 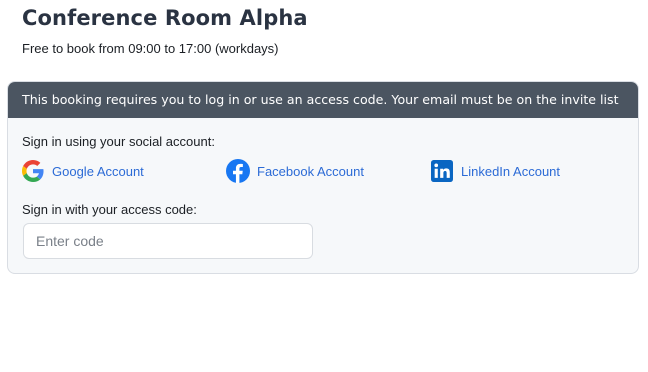 What do you see at coordinates (118, 141) in the screenshot?
I see `social-signin-label: Sign in using your social account:` at bounding box center [118, 141].